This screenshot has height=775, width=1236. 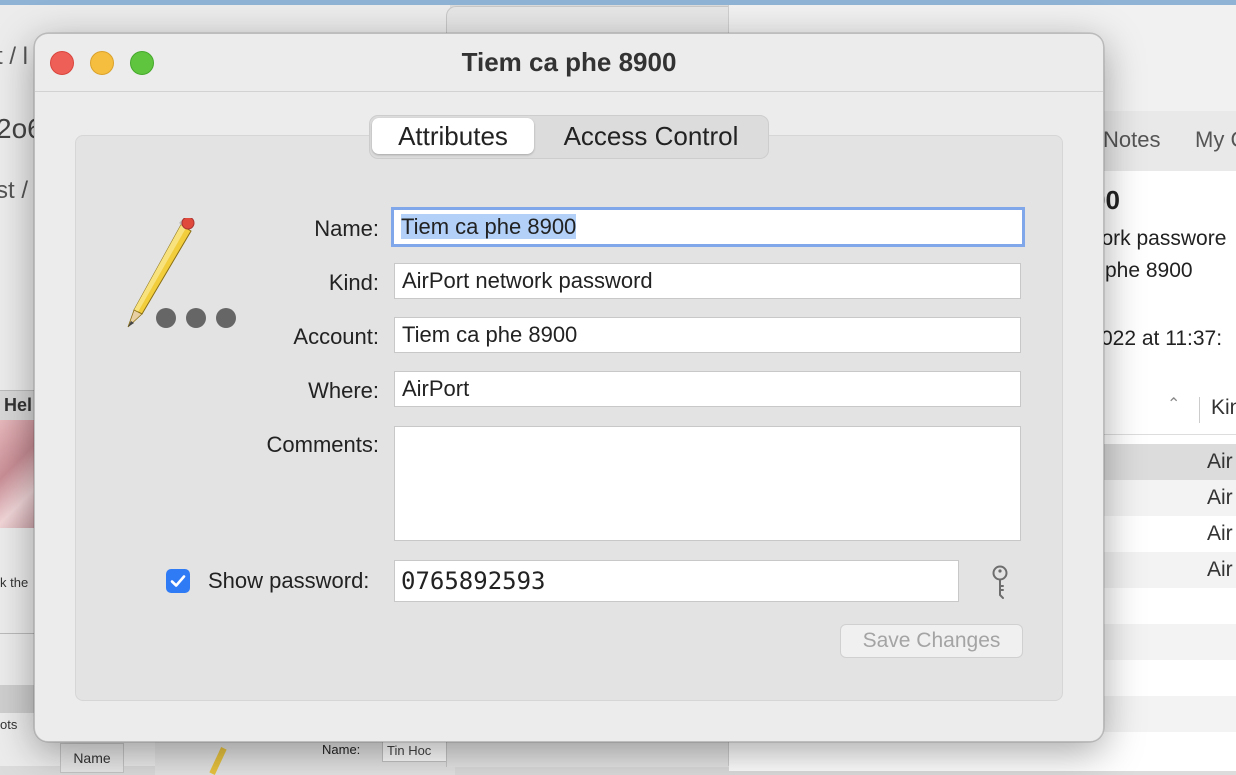 What do you see at coordinates (1149, 270) in the screenshot?
I see `bg-item-name: phe 8900` at bounding box center [1149, 270].